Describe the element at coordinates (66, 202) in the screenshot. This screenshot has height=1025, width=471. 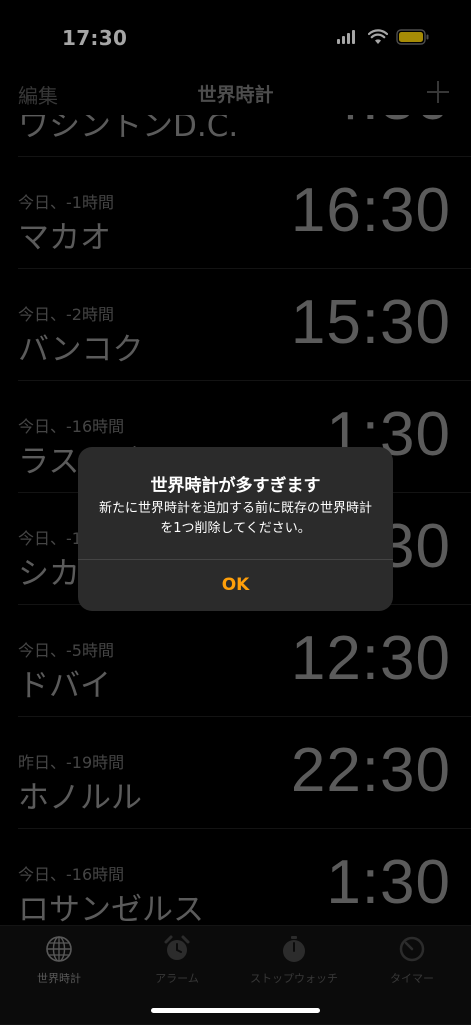
I see `time-offset: 今日、-1時間` at that location.